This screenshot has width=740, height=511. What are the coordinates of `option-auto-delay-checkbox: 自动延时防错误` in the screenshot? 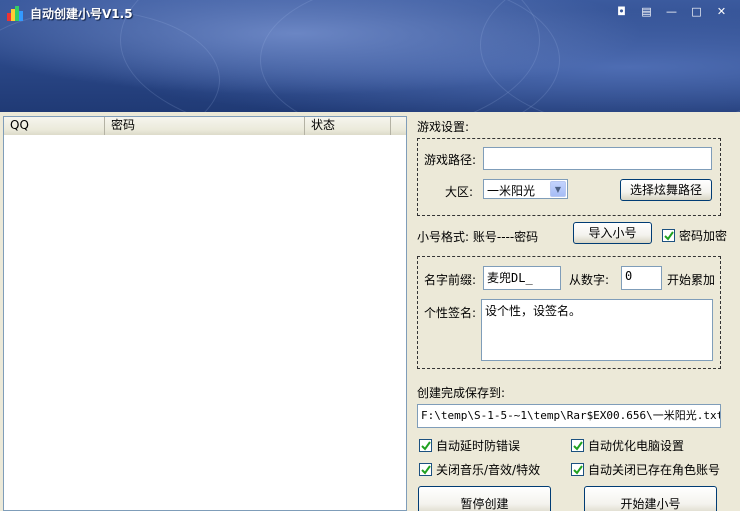 It's located at (469, 445).